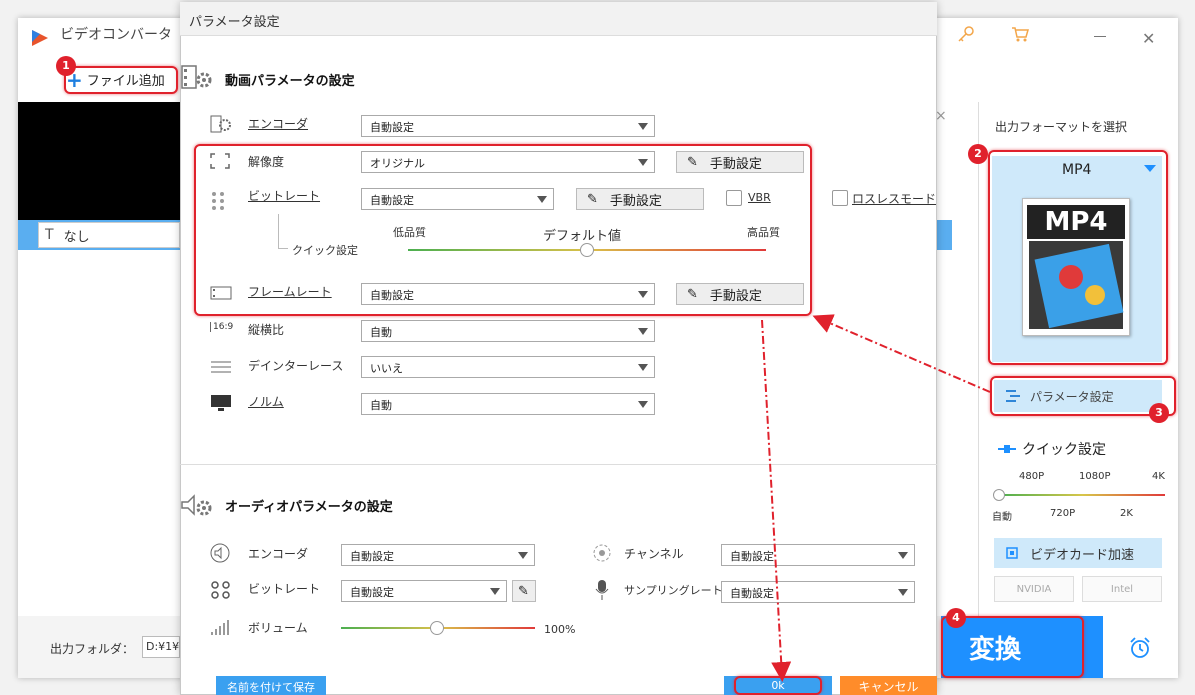 This screenshot has height=695, width=1195. What do you see at coordinates (876, 498) in the screenshot?
I see `annotation-arrows` at bounding box center [876, 498].